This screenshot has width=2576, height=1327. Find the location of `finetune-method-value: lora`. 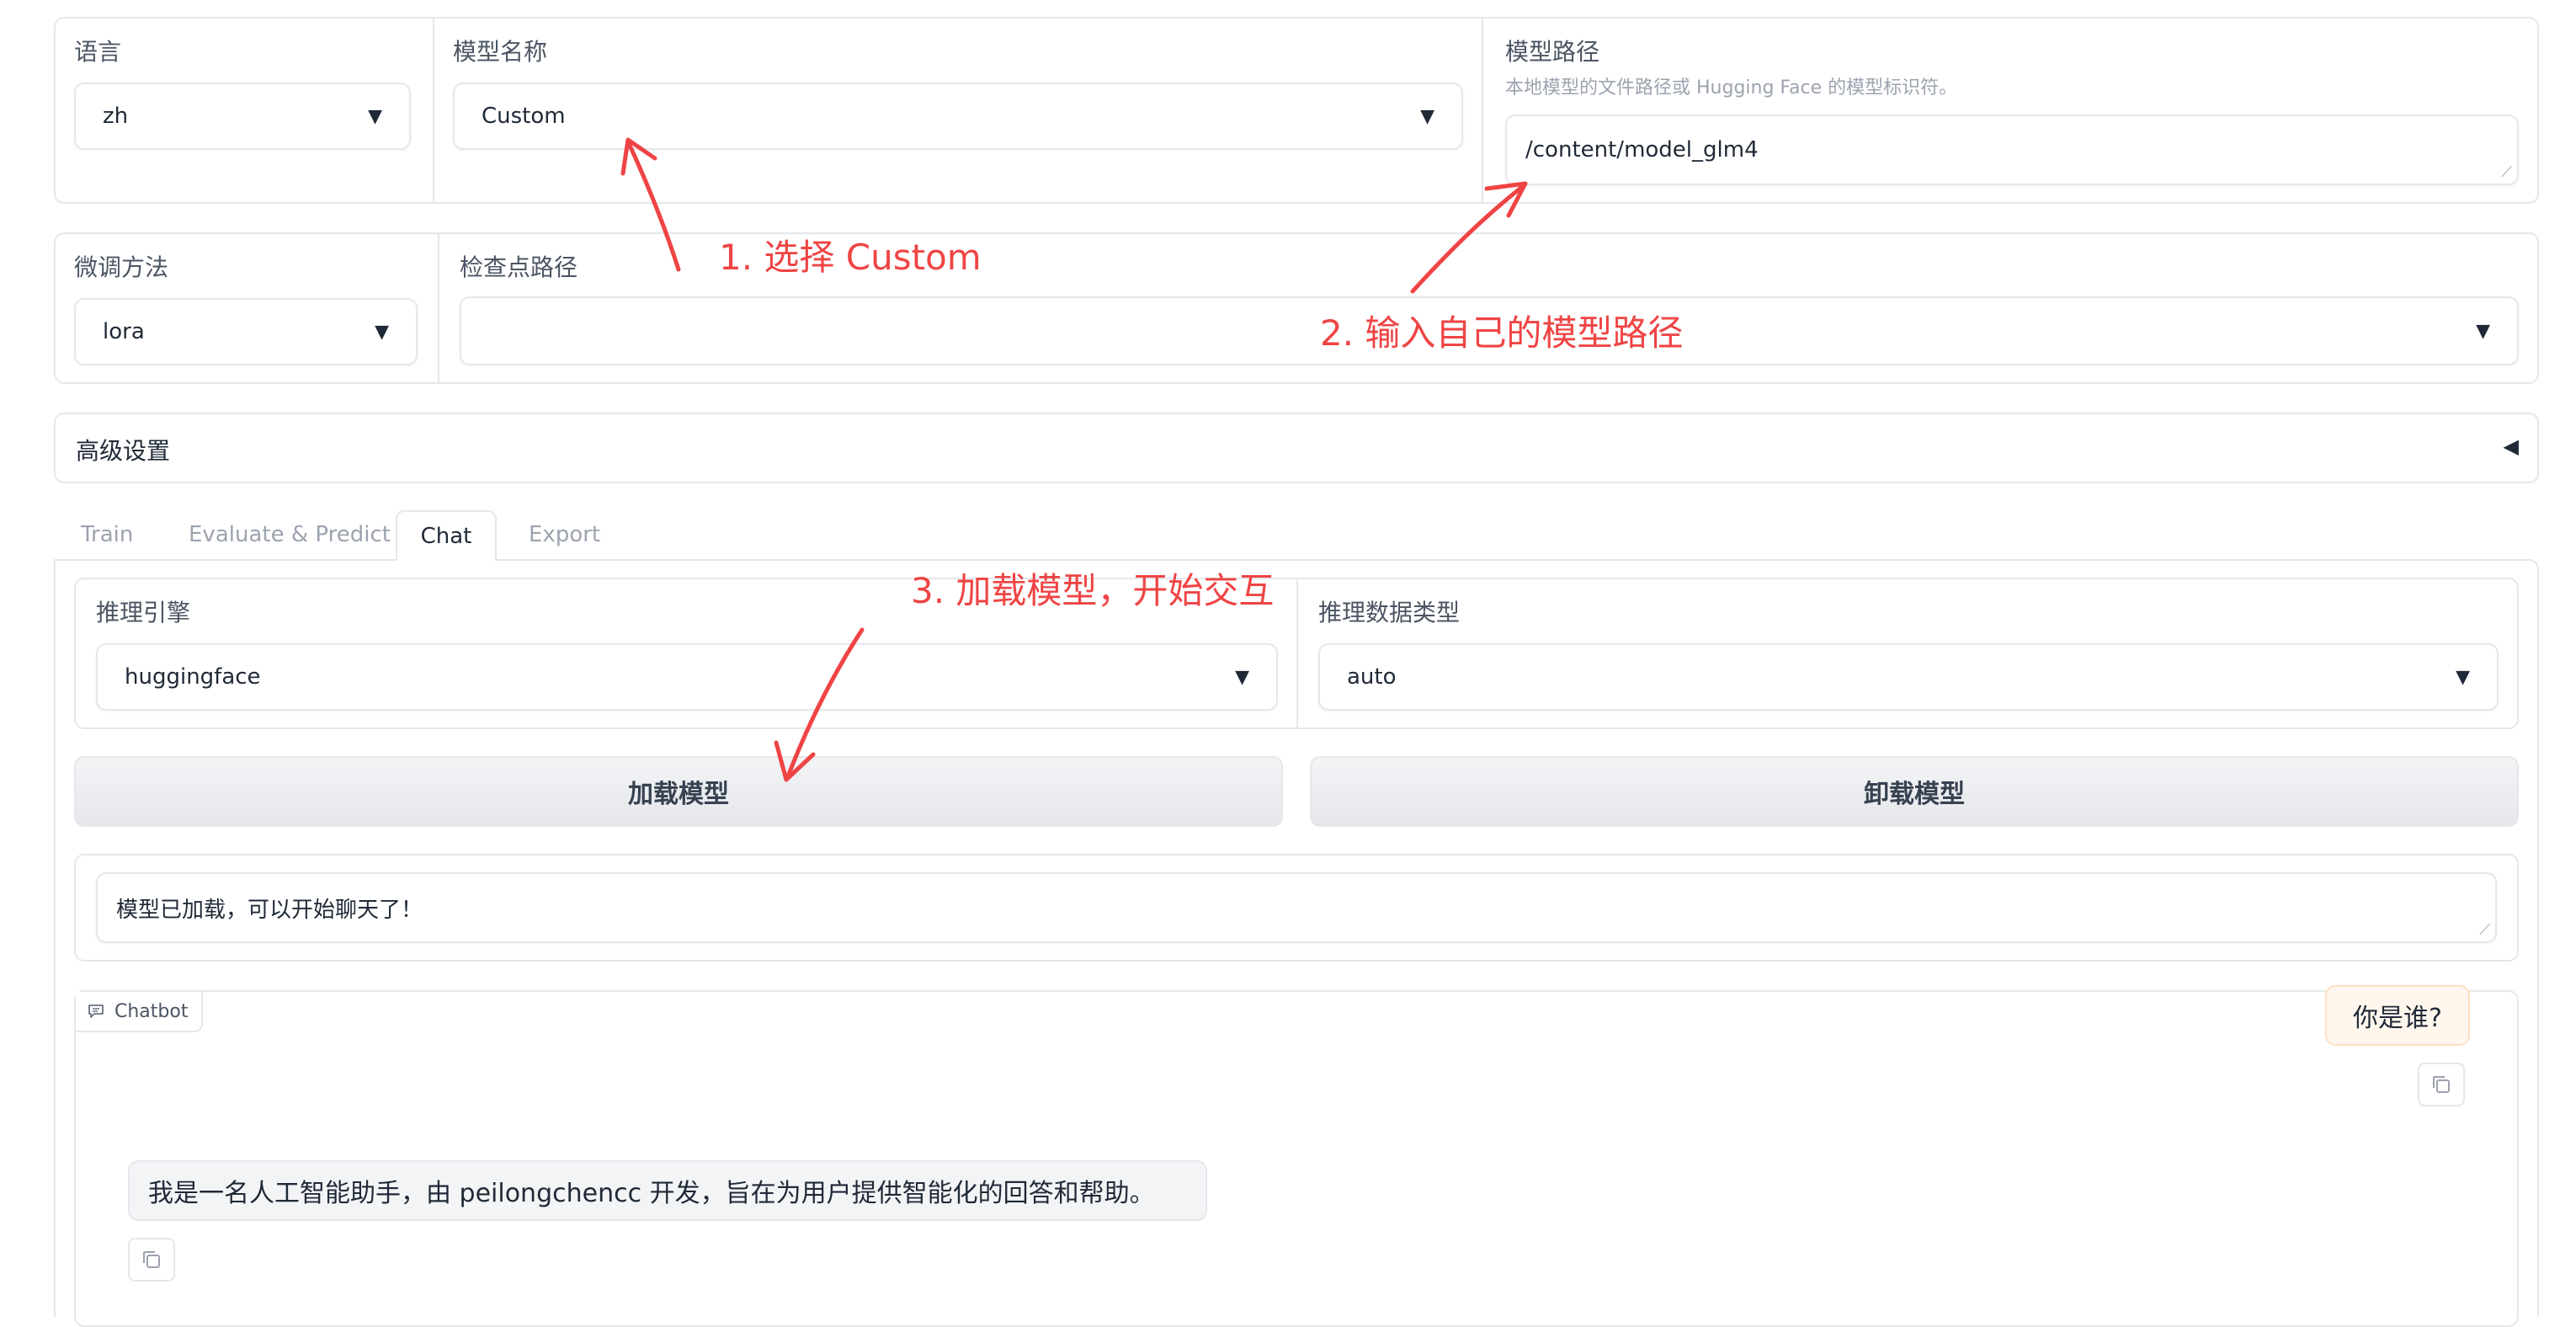

finetune-method-value: lora is located at coordinates (124, 331).